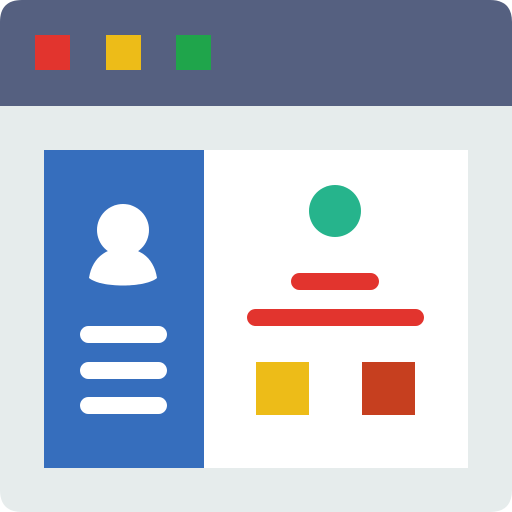  What do you see at coordinates (123, 52) in the screenshot?
I see `minimize-dot-icon` at bounding box center [123, 52].